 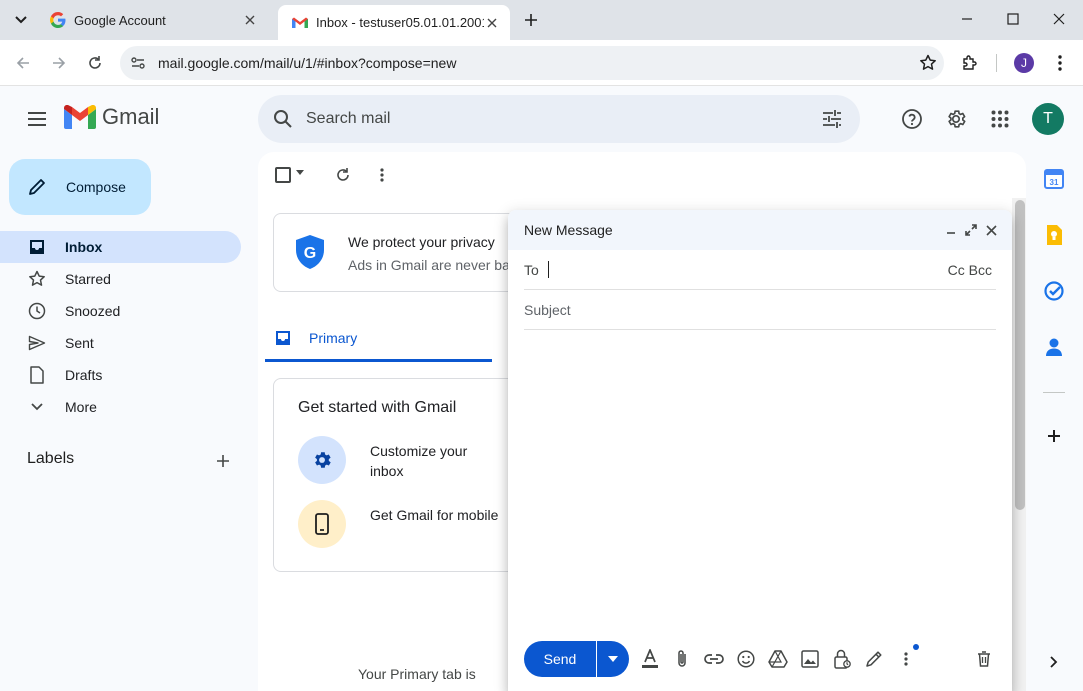 I want to click on browser-tab-inbox: Inbox - testuser05.01.01.2001@, so click(x=394, y=22).